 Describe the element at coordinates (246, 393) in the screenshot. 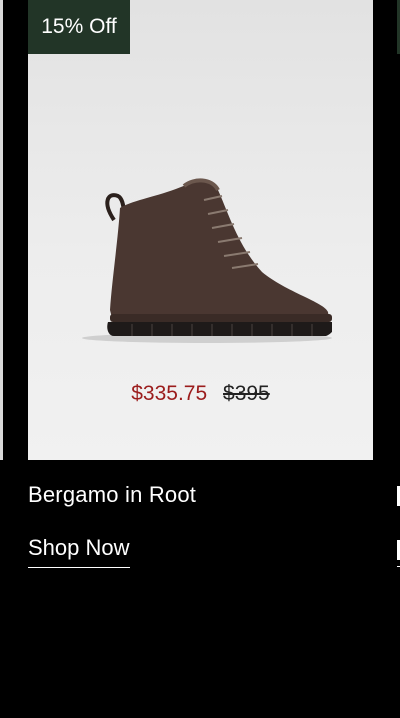

I see `original-price: $395` at that location.